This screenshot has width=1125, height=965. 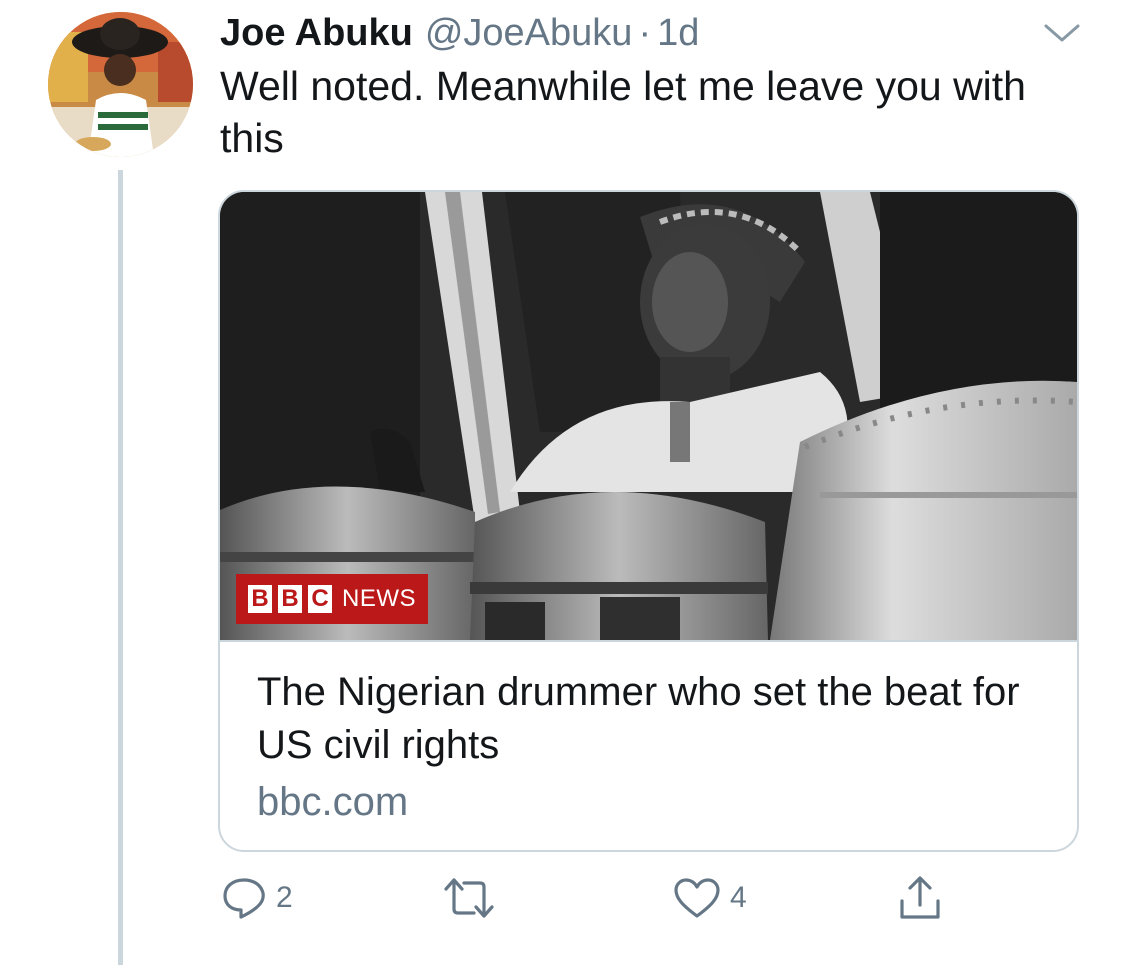 What do you see at coordinates (320, 599) in the screenshot?
I see `bbc-letter-c: C` at bounding box center [320, 599].